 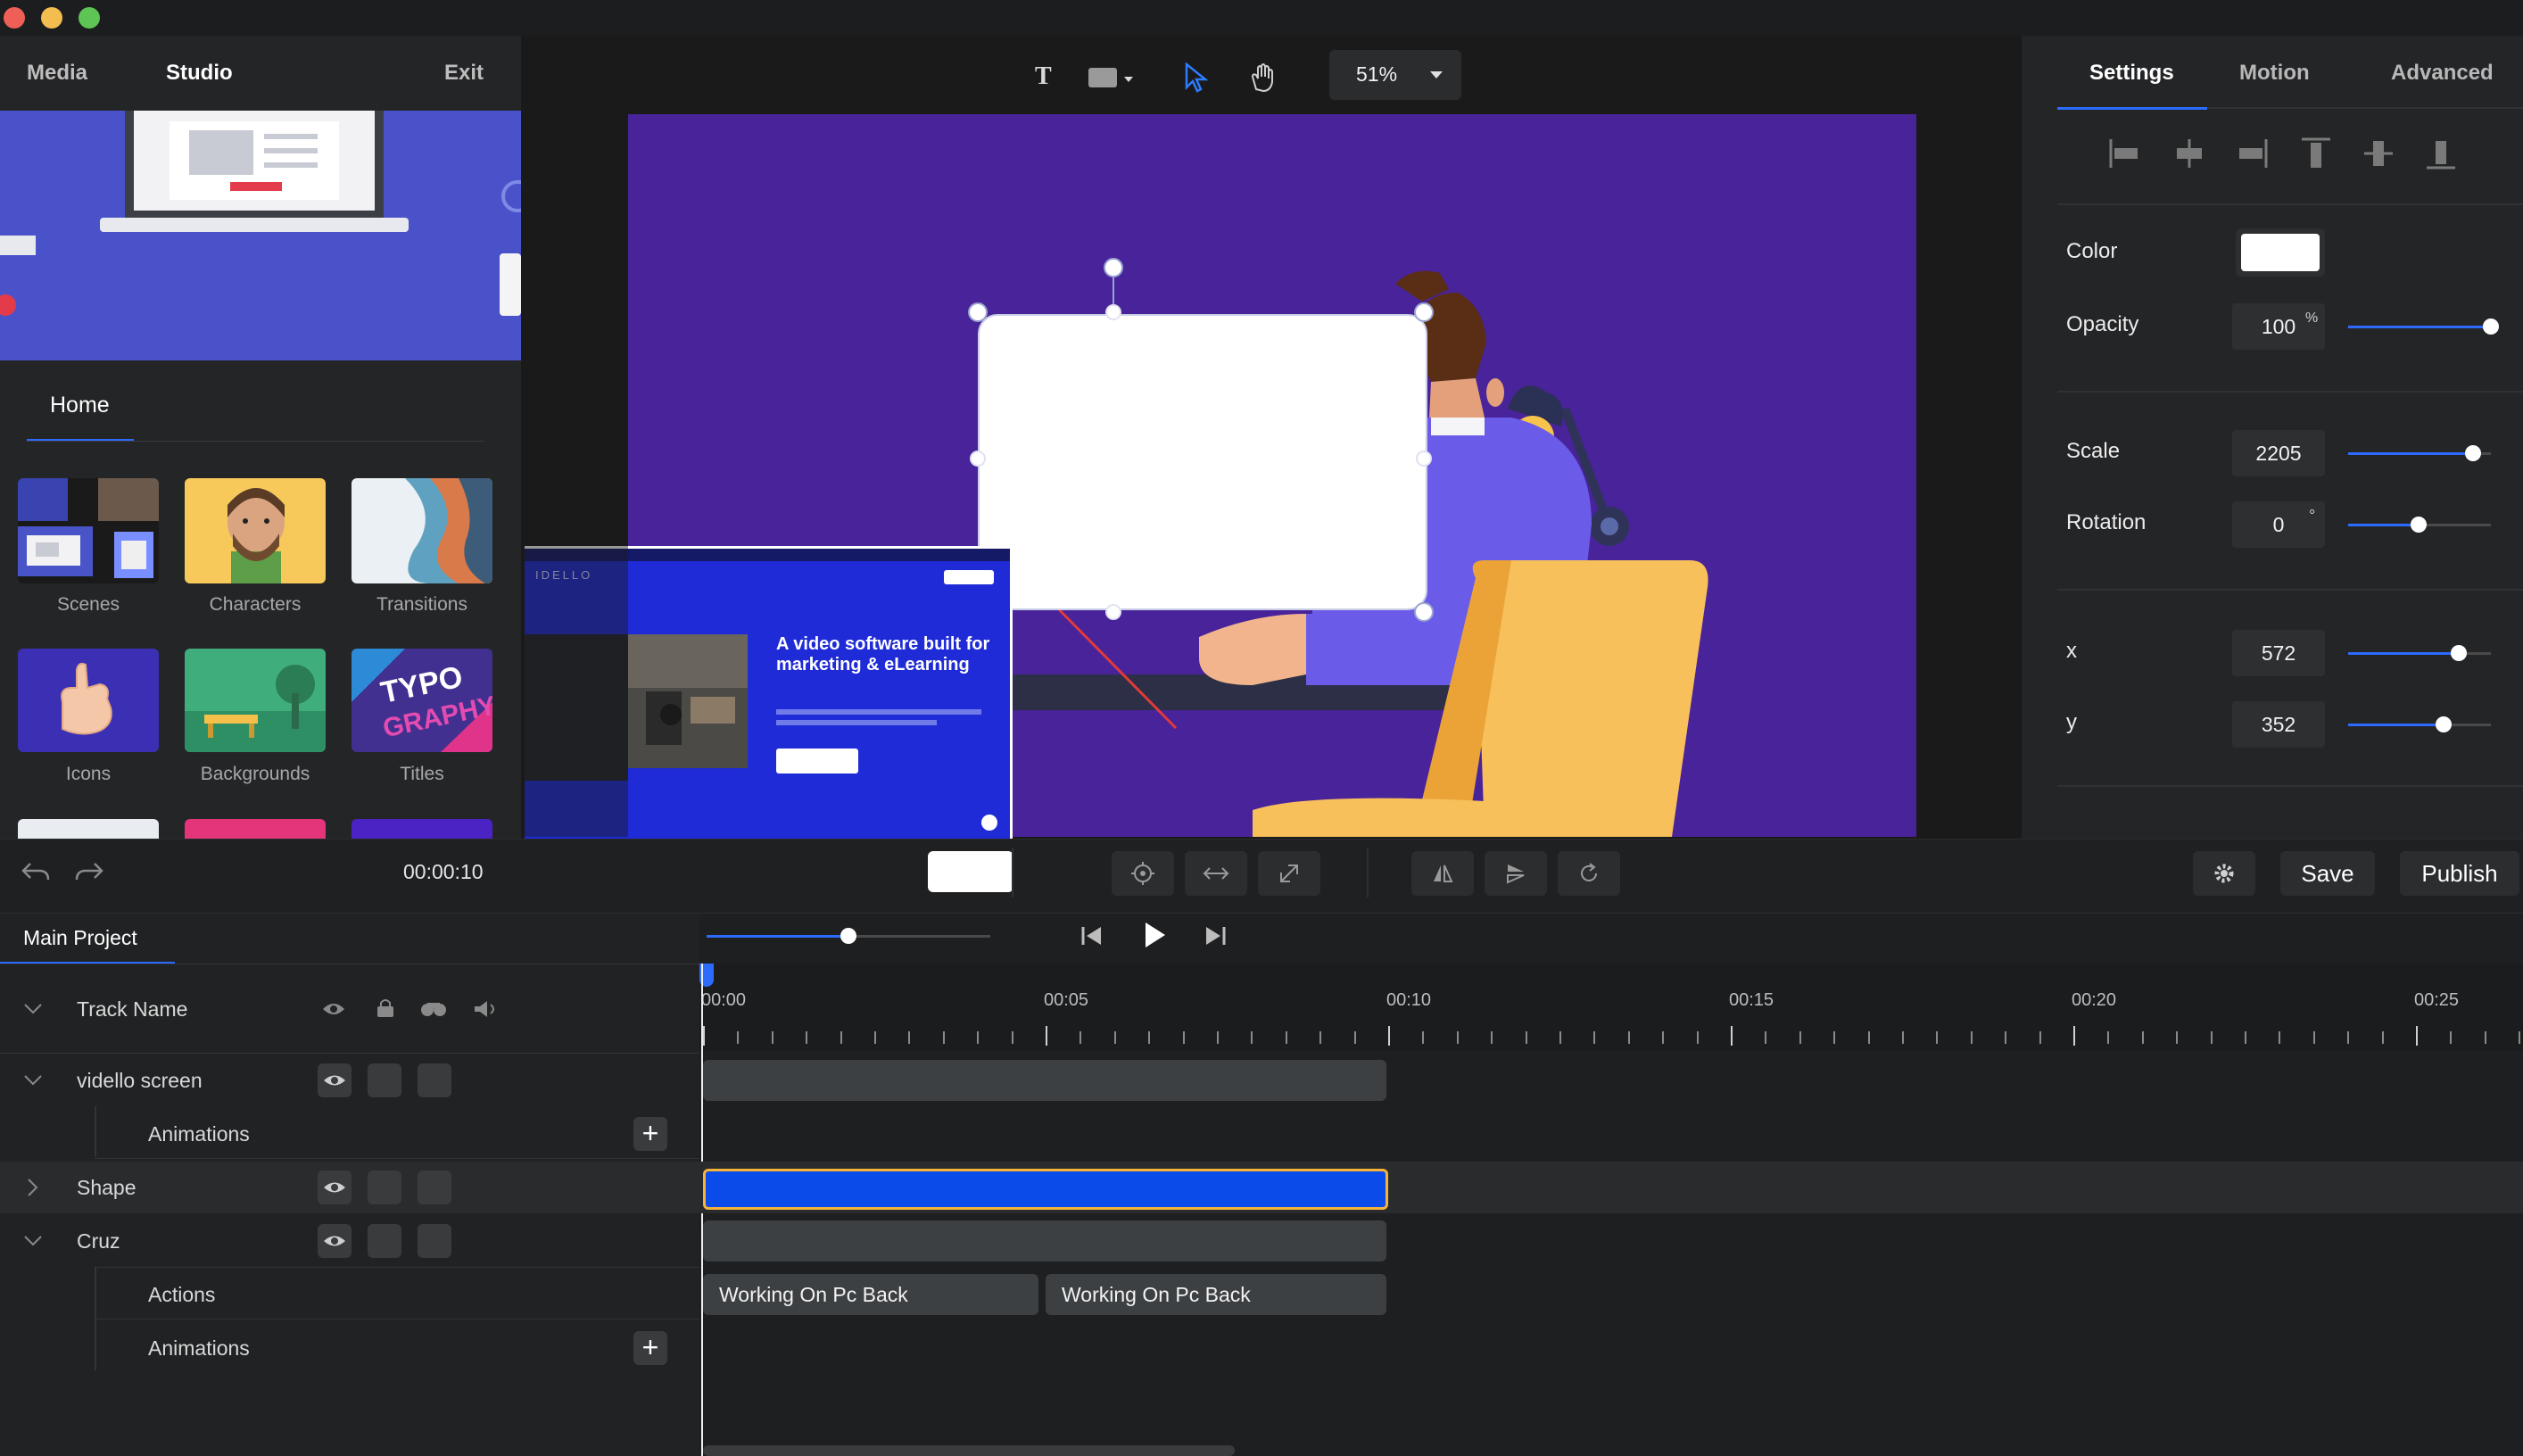 What do you see at coordinates (1216, 873) in the screenshot?
I see `fit-width-button` at bounding box center [1216, 873].